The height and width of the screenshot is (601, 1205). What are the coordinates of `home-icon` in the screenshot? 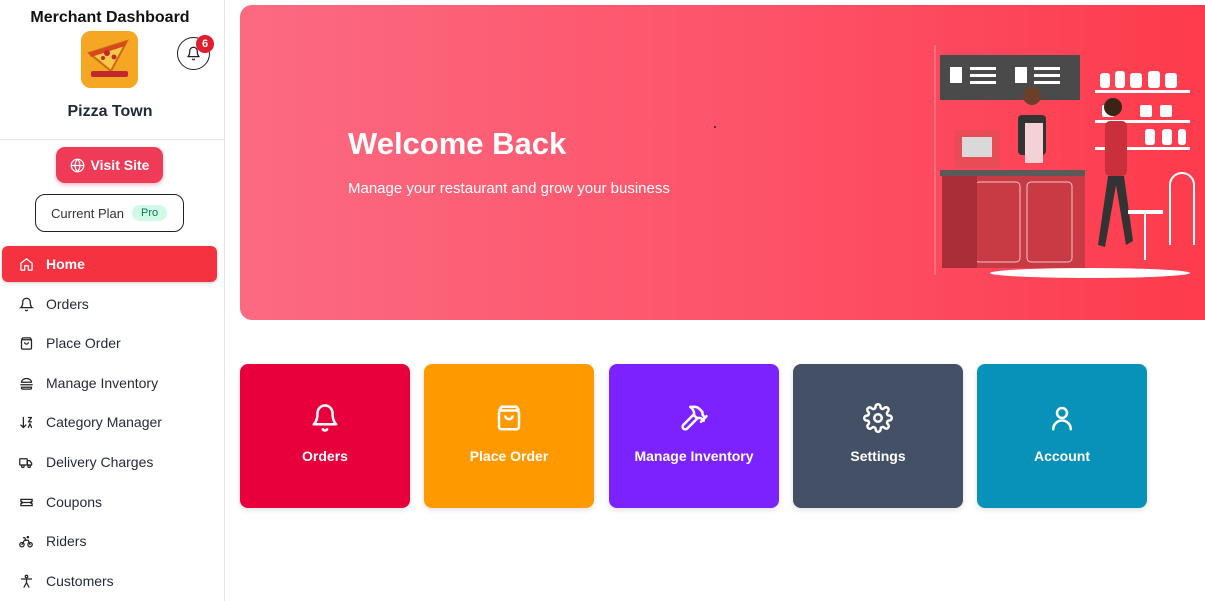 It's located at (26, 264).